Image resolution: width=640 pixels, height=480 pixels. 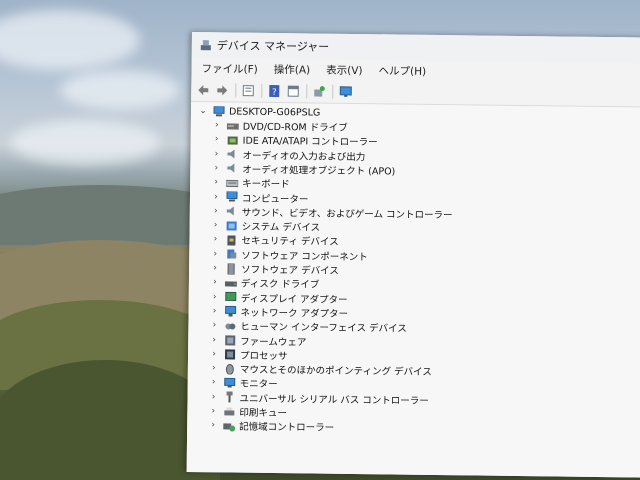 What do you see at coordinates (231, 268) in the screenshot?
I see `software-device-icon` at bounding box center [231, 268].